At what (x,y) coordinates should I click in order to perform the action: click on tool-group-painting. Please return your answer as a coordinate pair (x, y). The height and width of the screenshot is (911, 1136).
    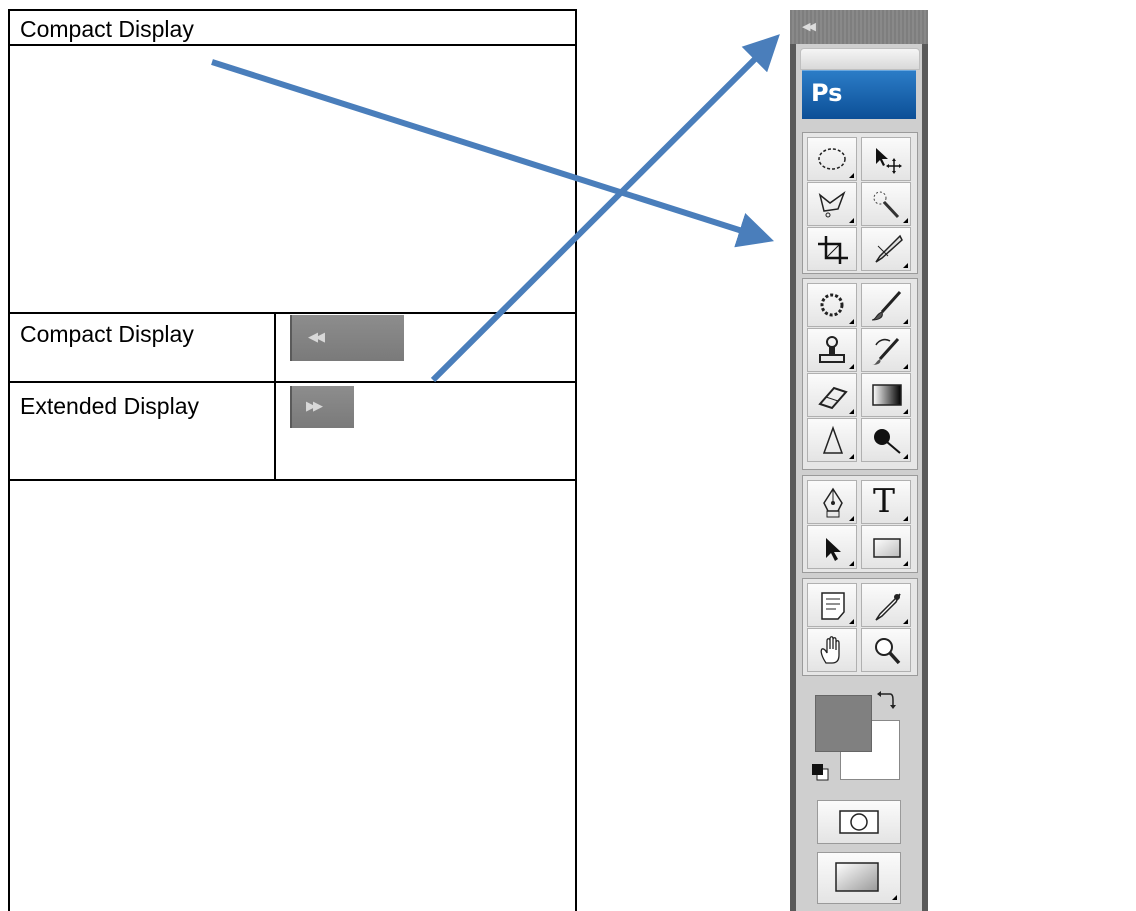
    Looking at the image, I should click on (860, 374).